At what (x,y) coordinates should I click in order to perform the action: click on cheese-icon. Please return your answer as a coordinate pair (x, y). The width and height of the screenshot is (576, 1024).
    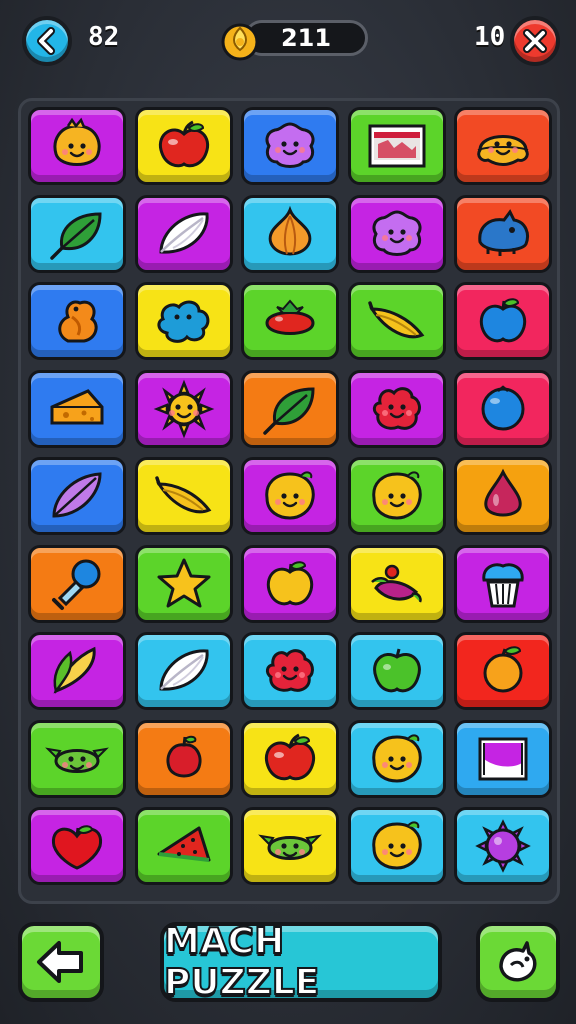
    Looking at the image, I should click on (77, 406).